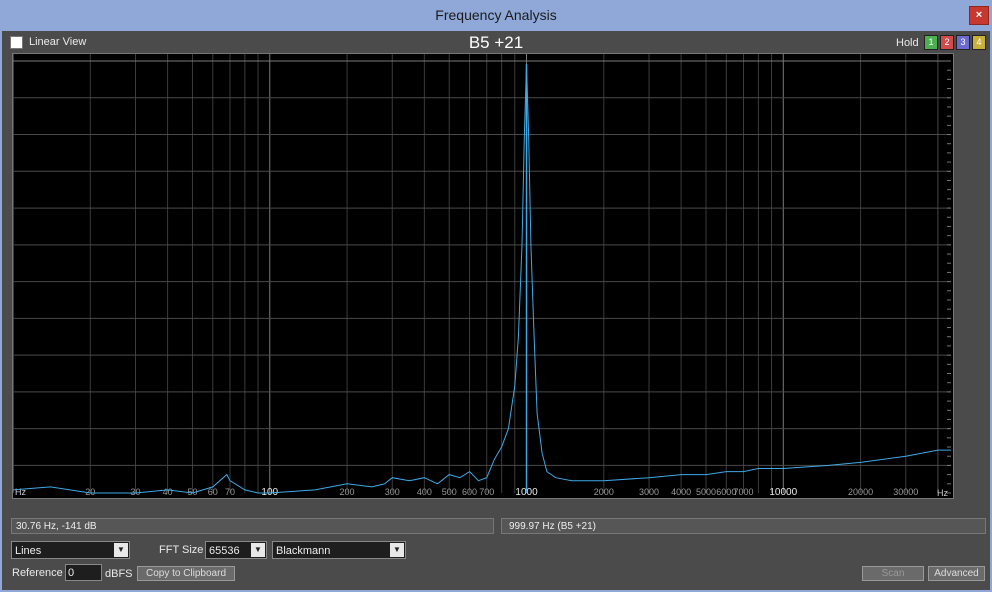 The height and width of the screenshot is (592, 992). Describe the element at coordinates (168, 492) in the screenshot. I see `x-tick-label: 40` at that location.